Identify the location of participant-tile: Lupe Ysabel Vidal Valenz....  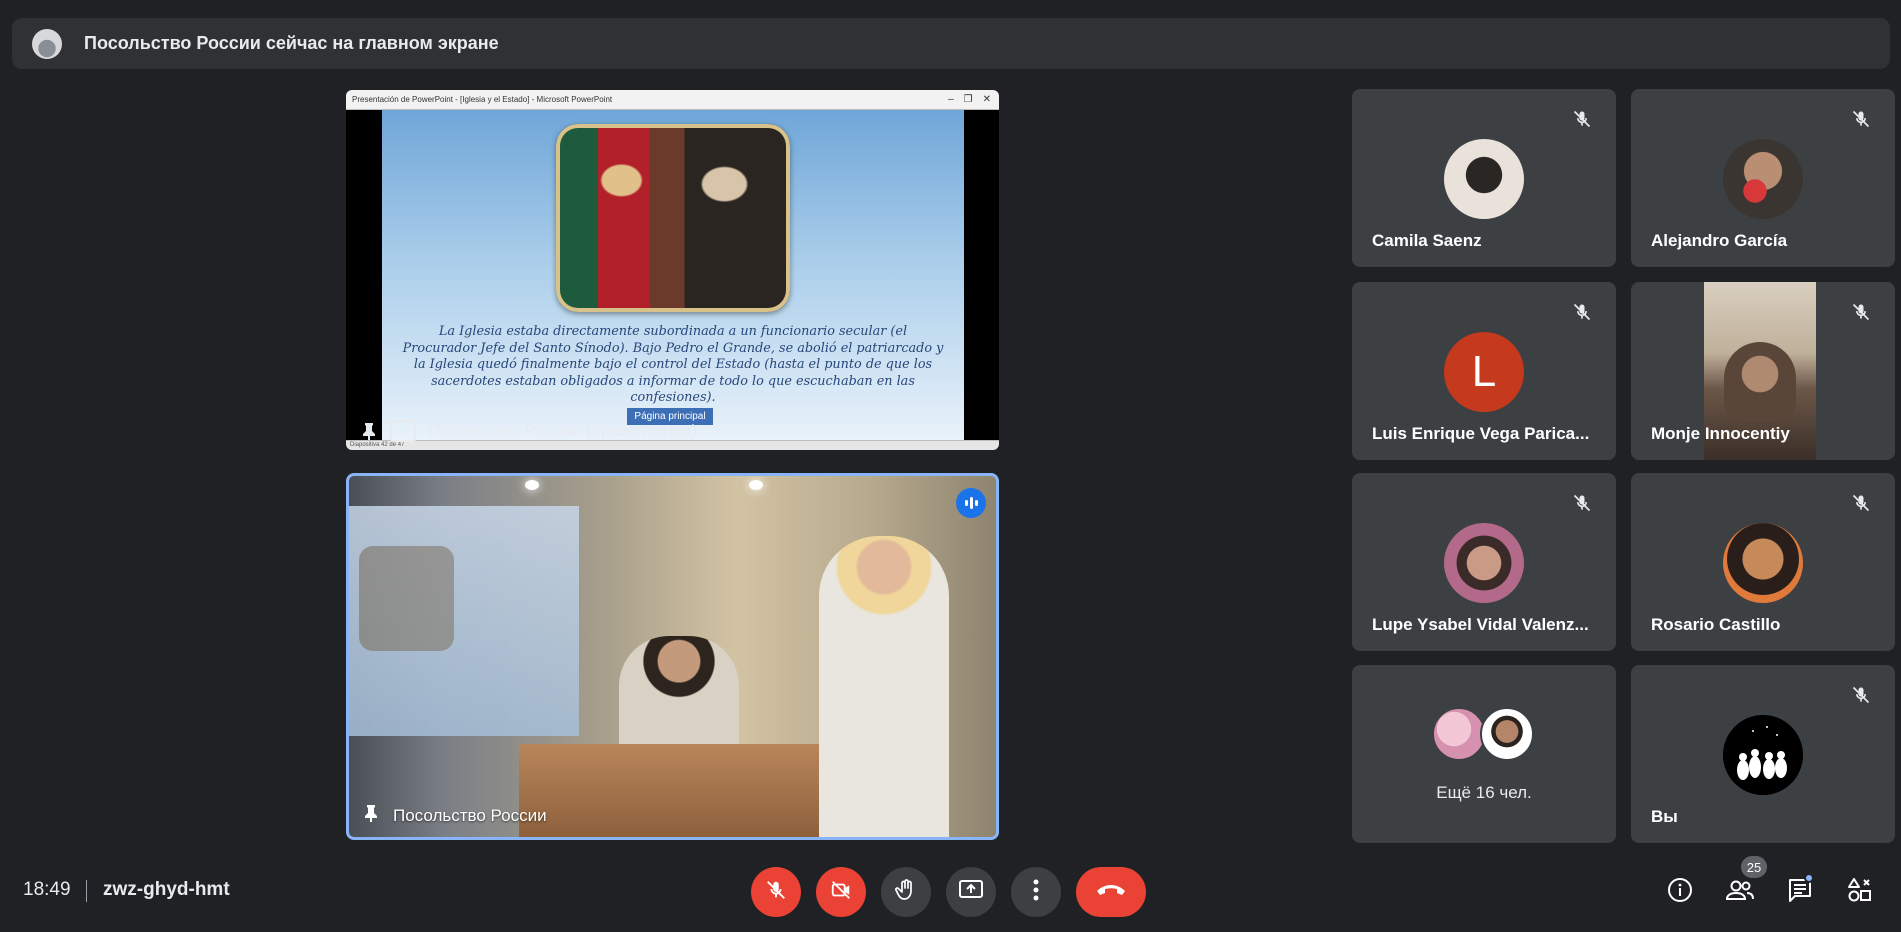
(1484, 562).